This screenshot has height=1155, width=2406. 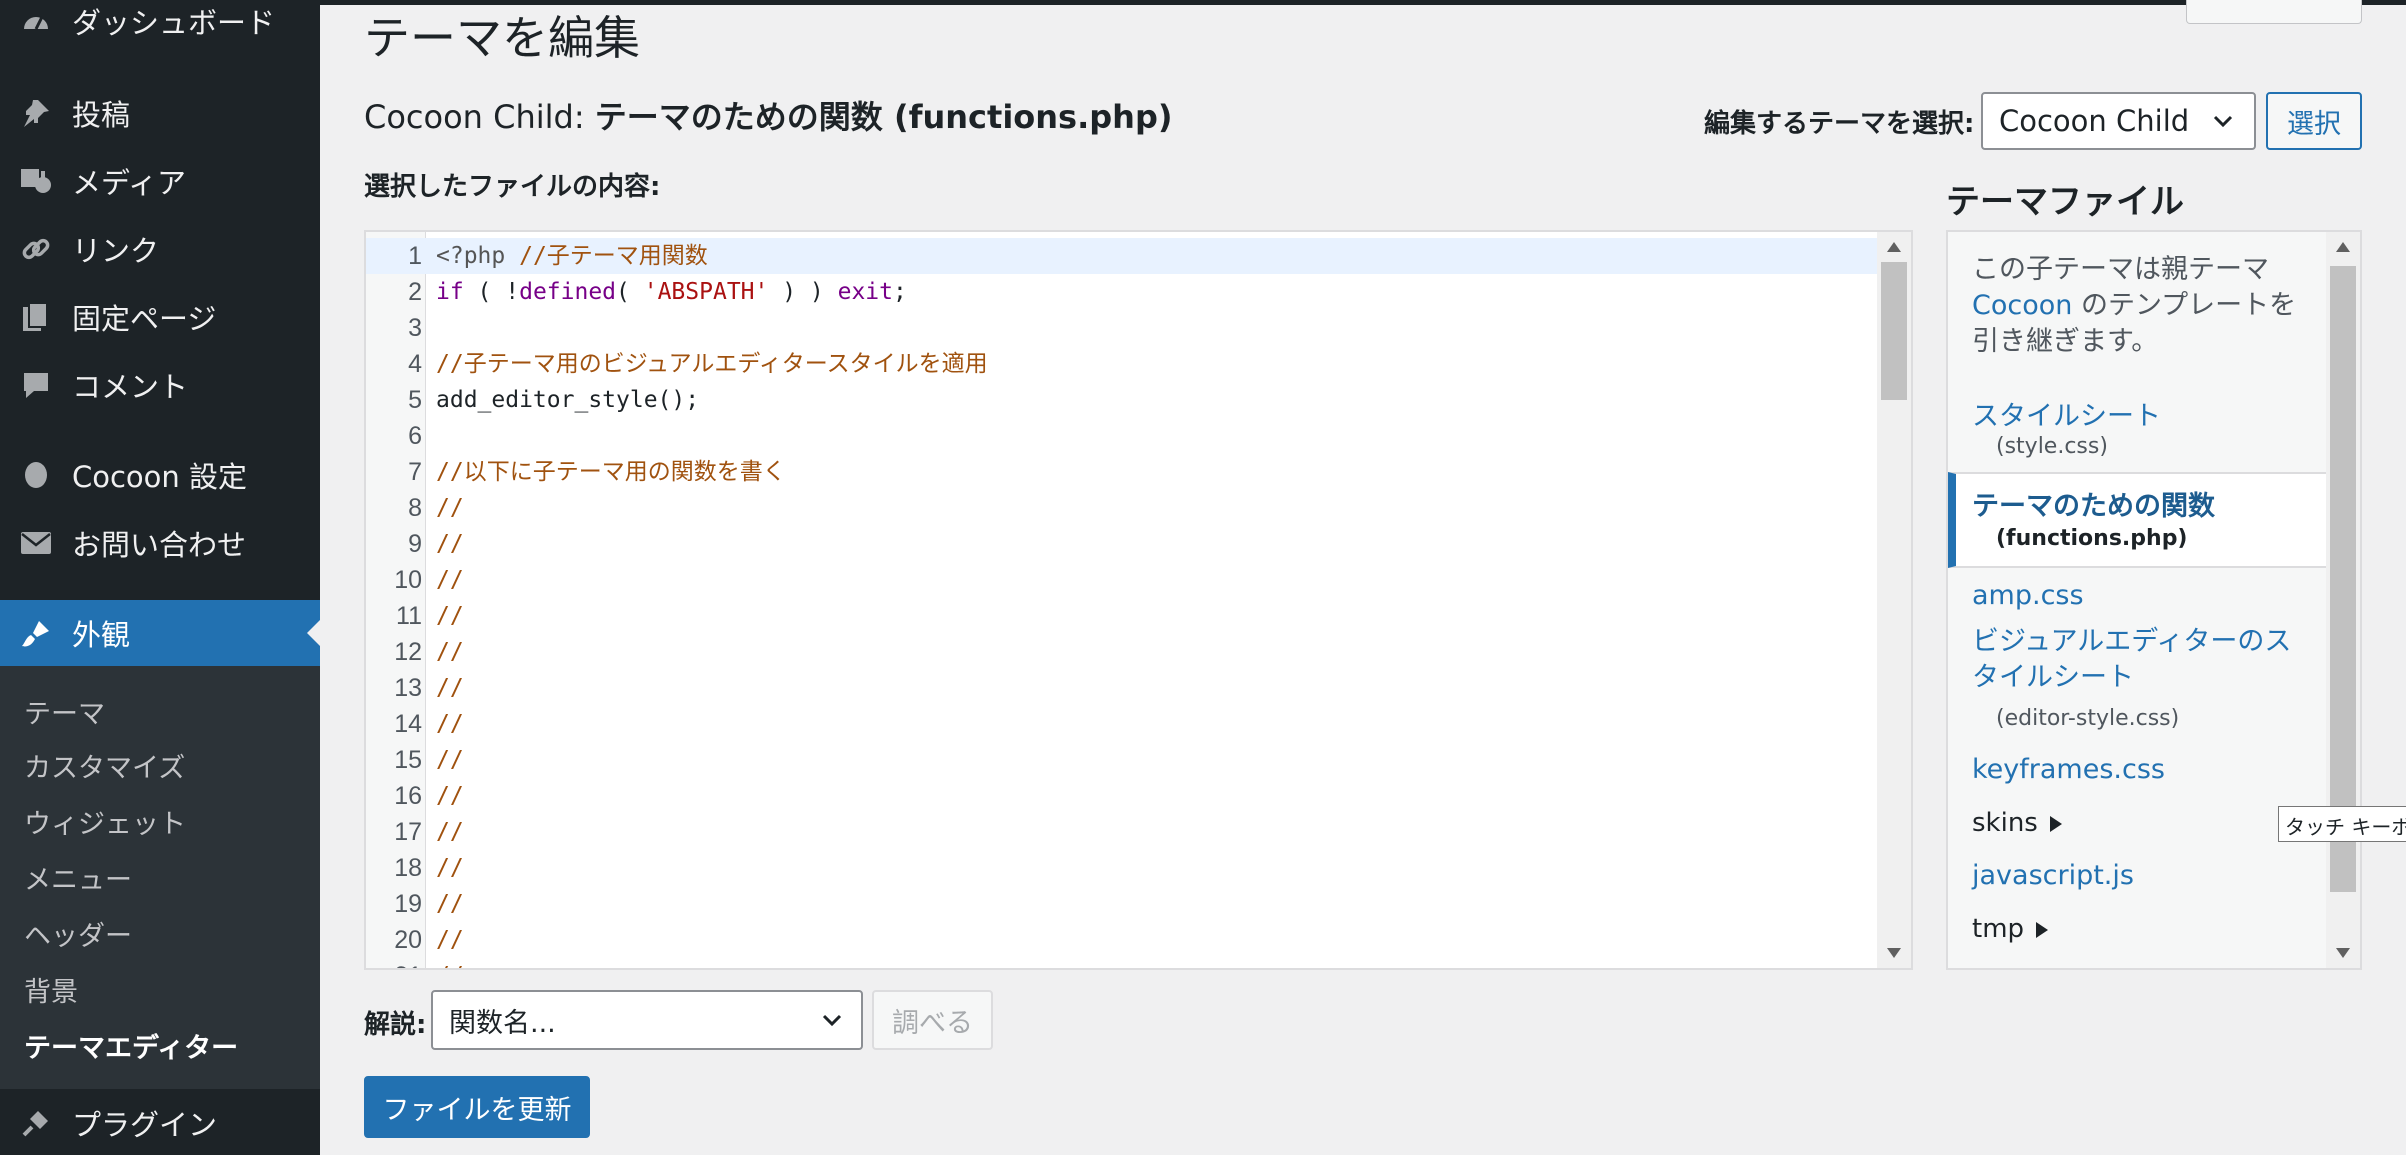 I want to click on line-number: 21, so click(x=394, y=963).